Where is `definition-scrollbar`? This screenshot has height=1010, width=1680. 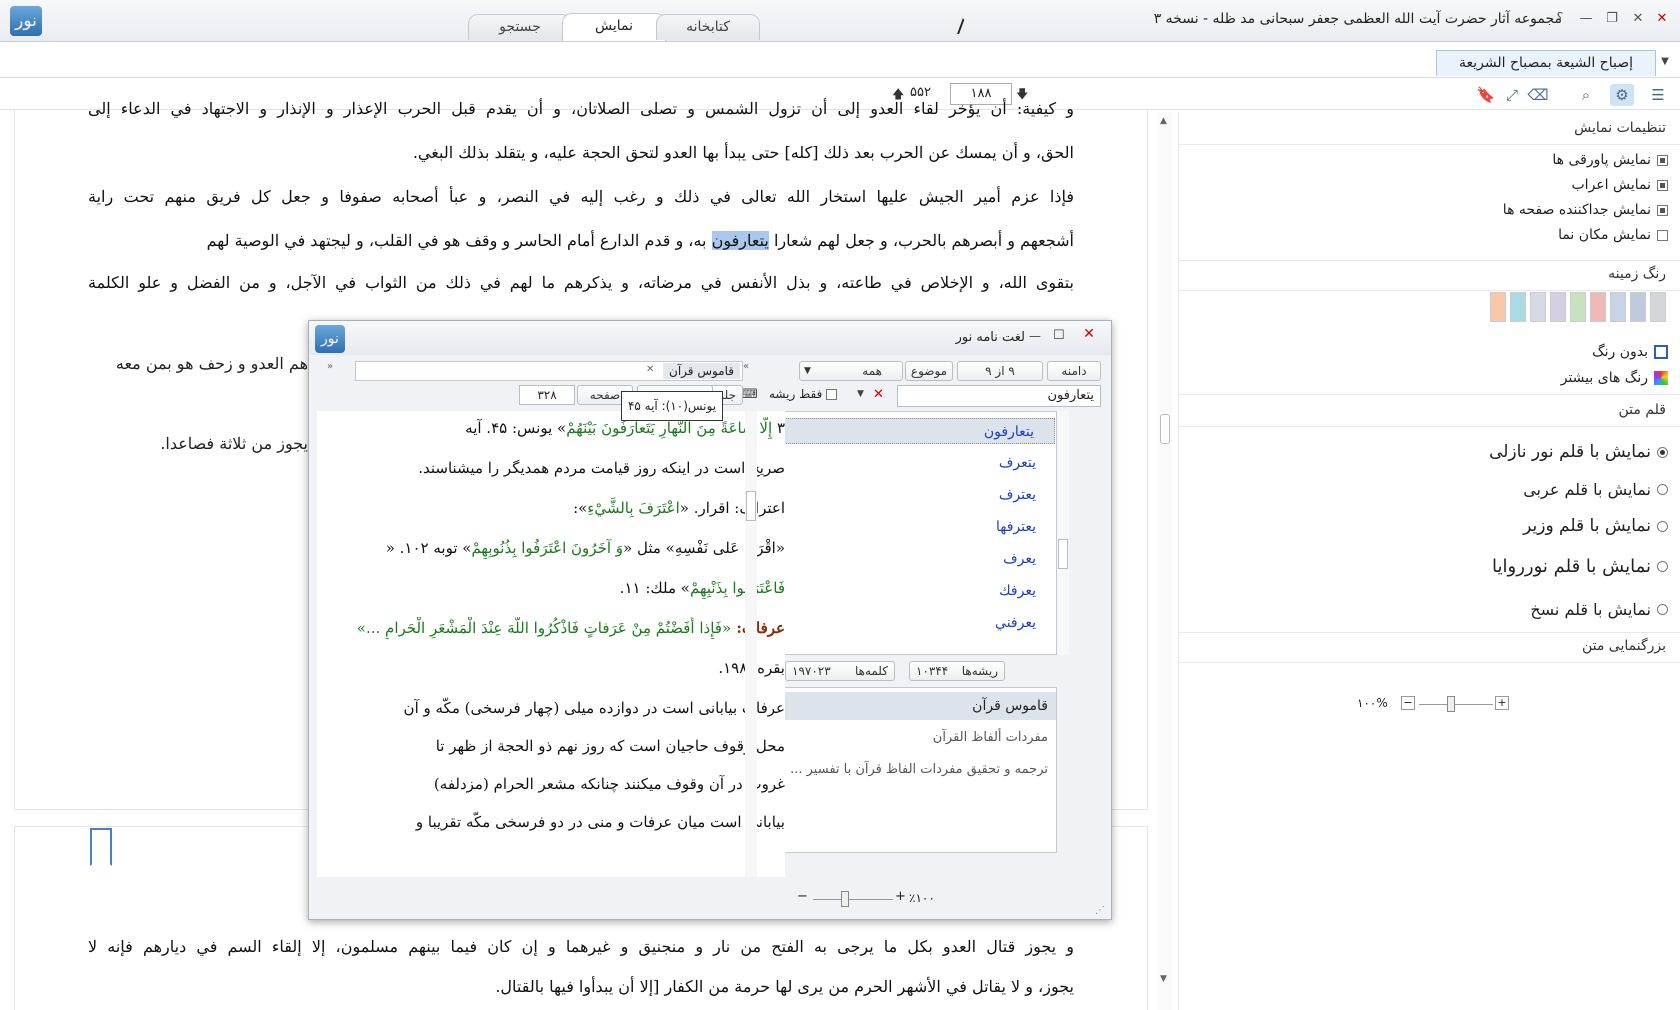
definition-scrollbar is located at coordinates (751, 644).